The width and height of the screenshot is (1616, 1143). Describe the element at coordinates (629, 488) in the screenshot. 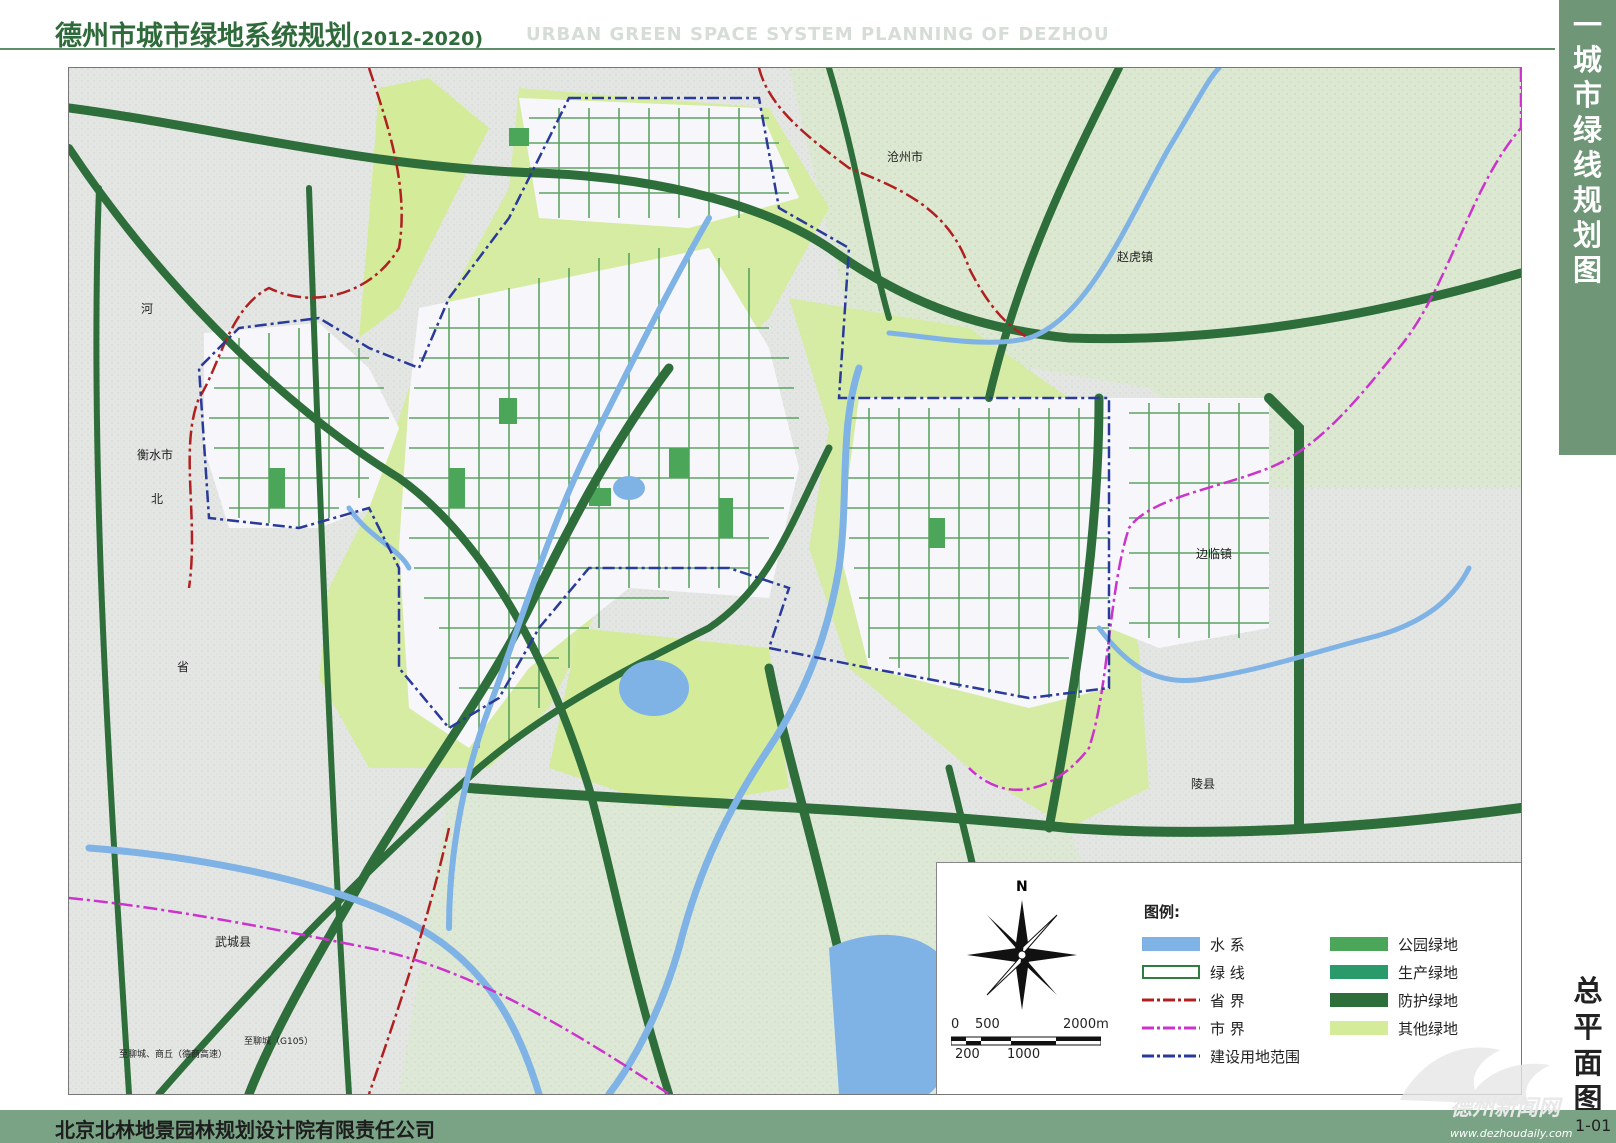

I see `lake-small-north` at that location.